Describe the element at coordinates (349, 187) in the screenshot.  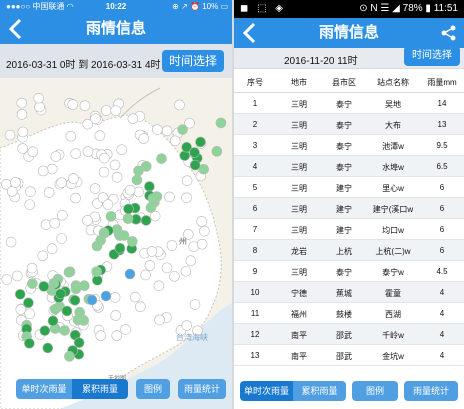
I see `table-row: 5 三明 建宁 里心w 6` at that location.